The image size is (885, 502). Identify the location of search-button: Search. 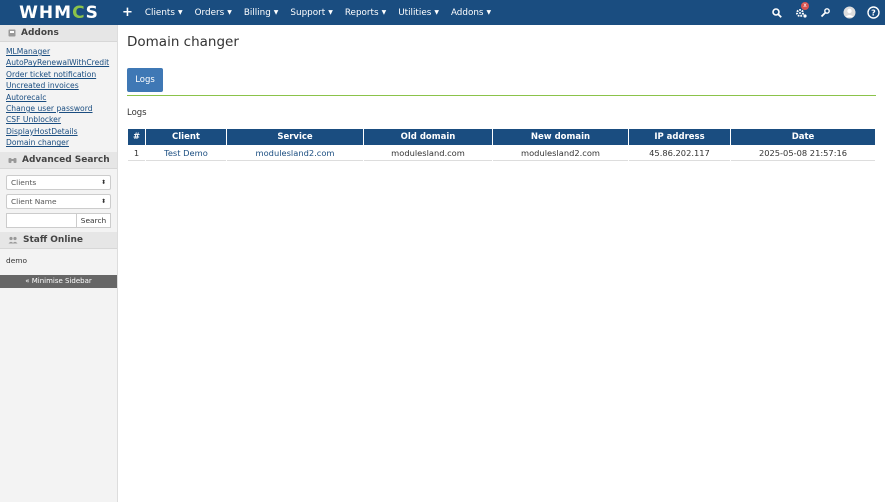
(93, 220).